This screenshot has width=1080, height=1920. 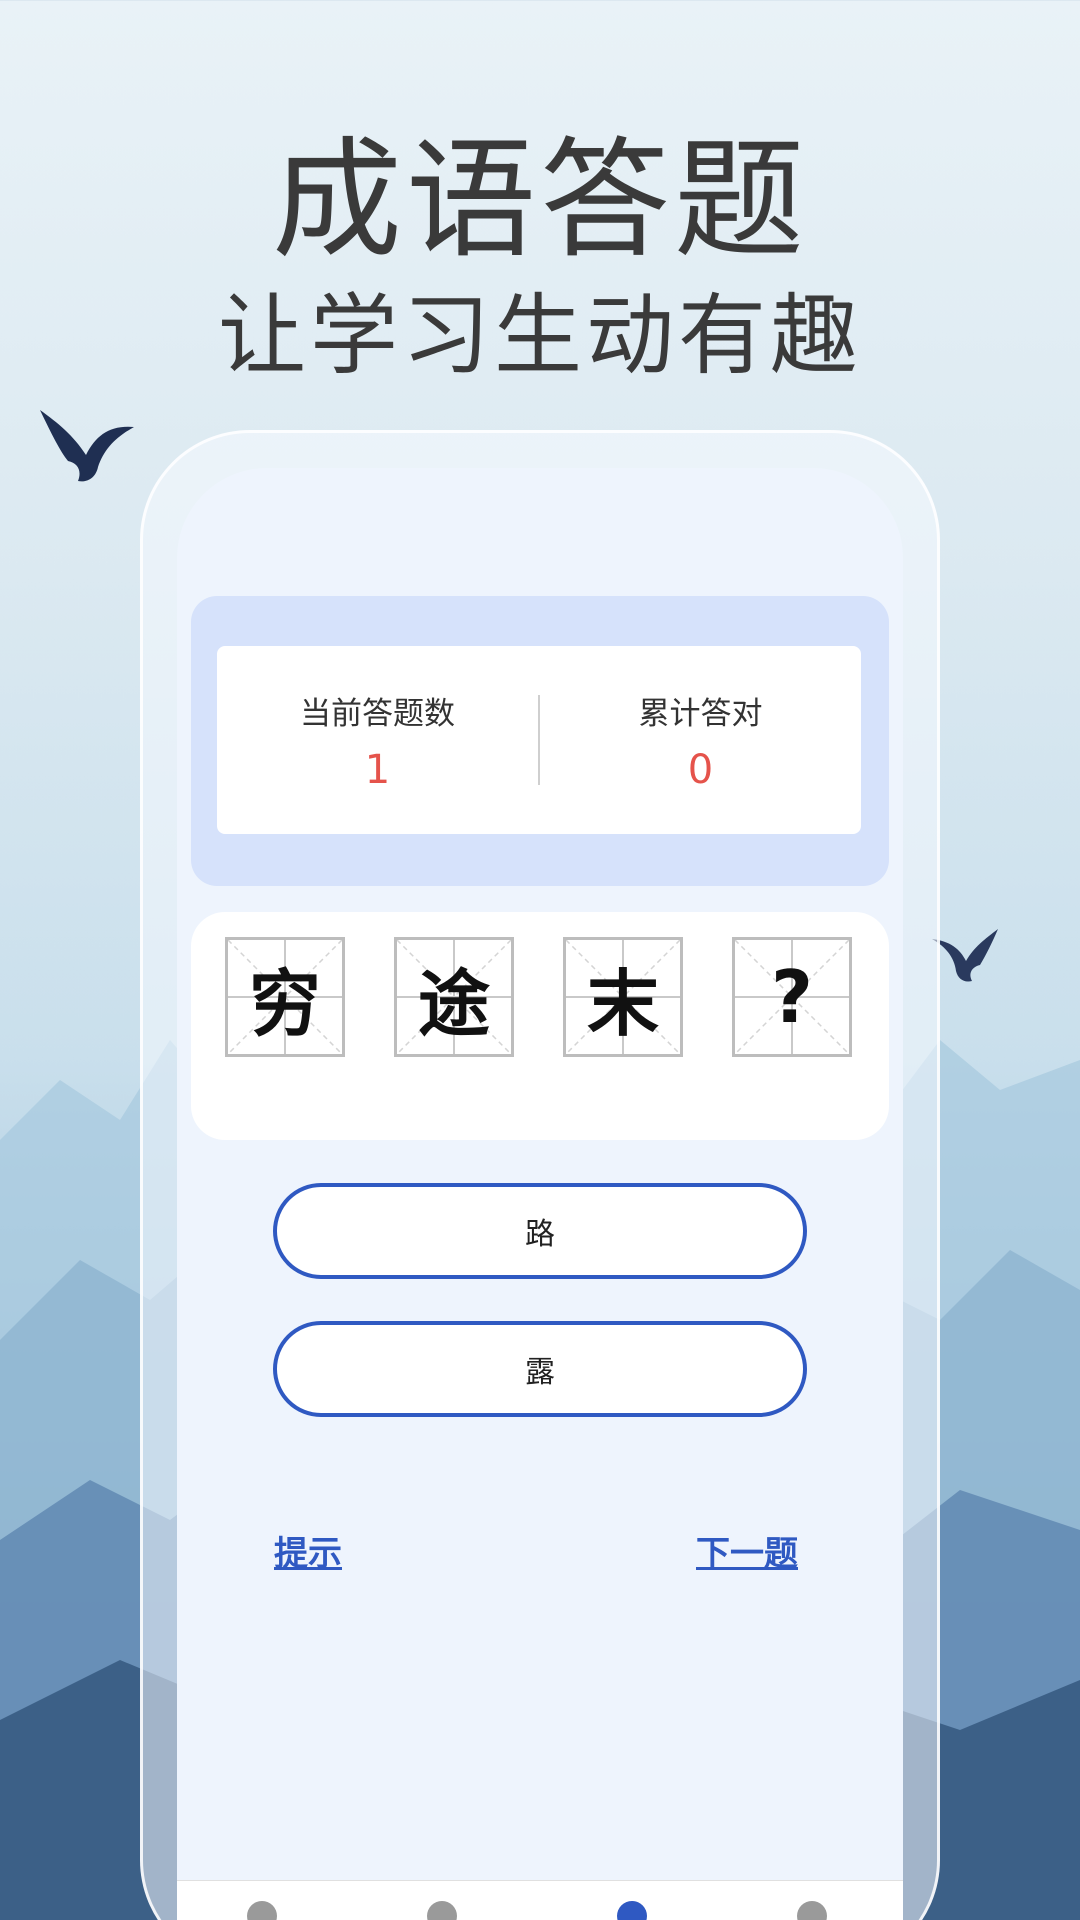 What do you see at coordinates (540, 1231) in the screenshot?
I see `answer-option-button: 路` at bounding box center [540, 1231].